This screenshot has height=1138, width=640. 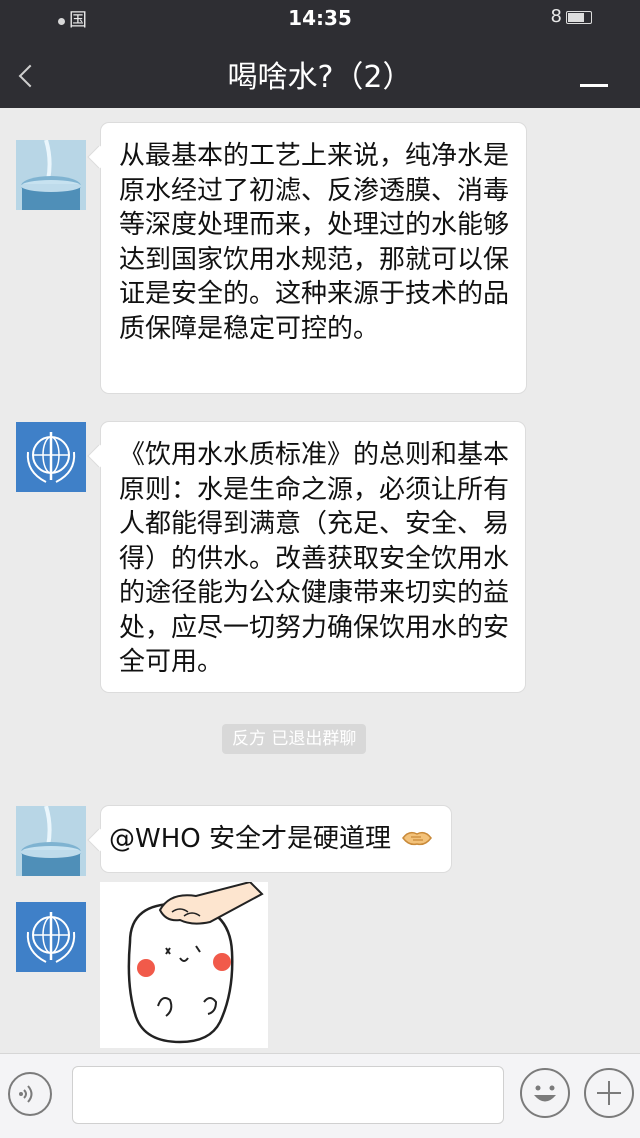 What do you see at coordinates (594, 85) in the screenshot?
I see `menu-icon` at bounding box center [594, 85].